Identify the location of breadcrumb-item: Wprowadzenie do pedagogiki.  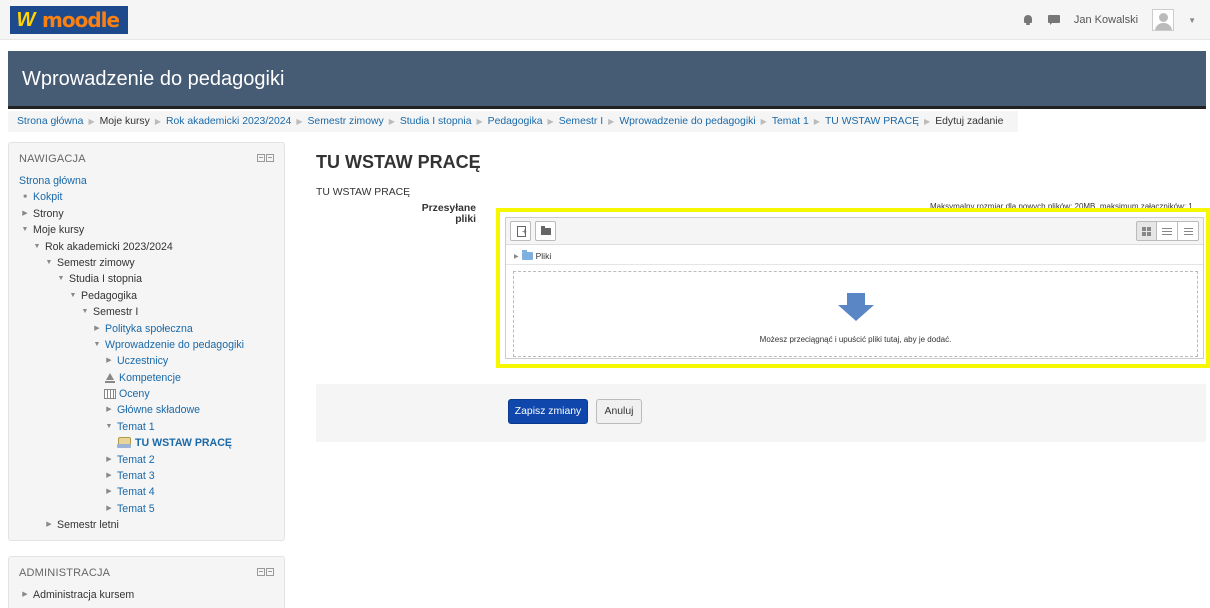
(687, 121).